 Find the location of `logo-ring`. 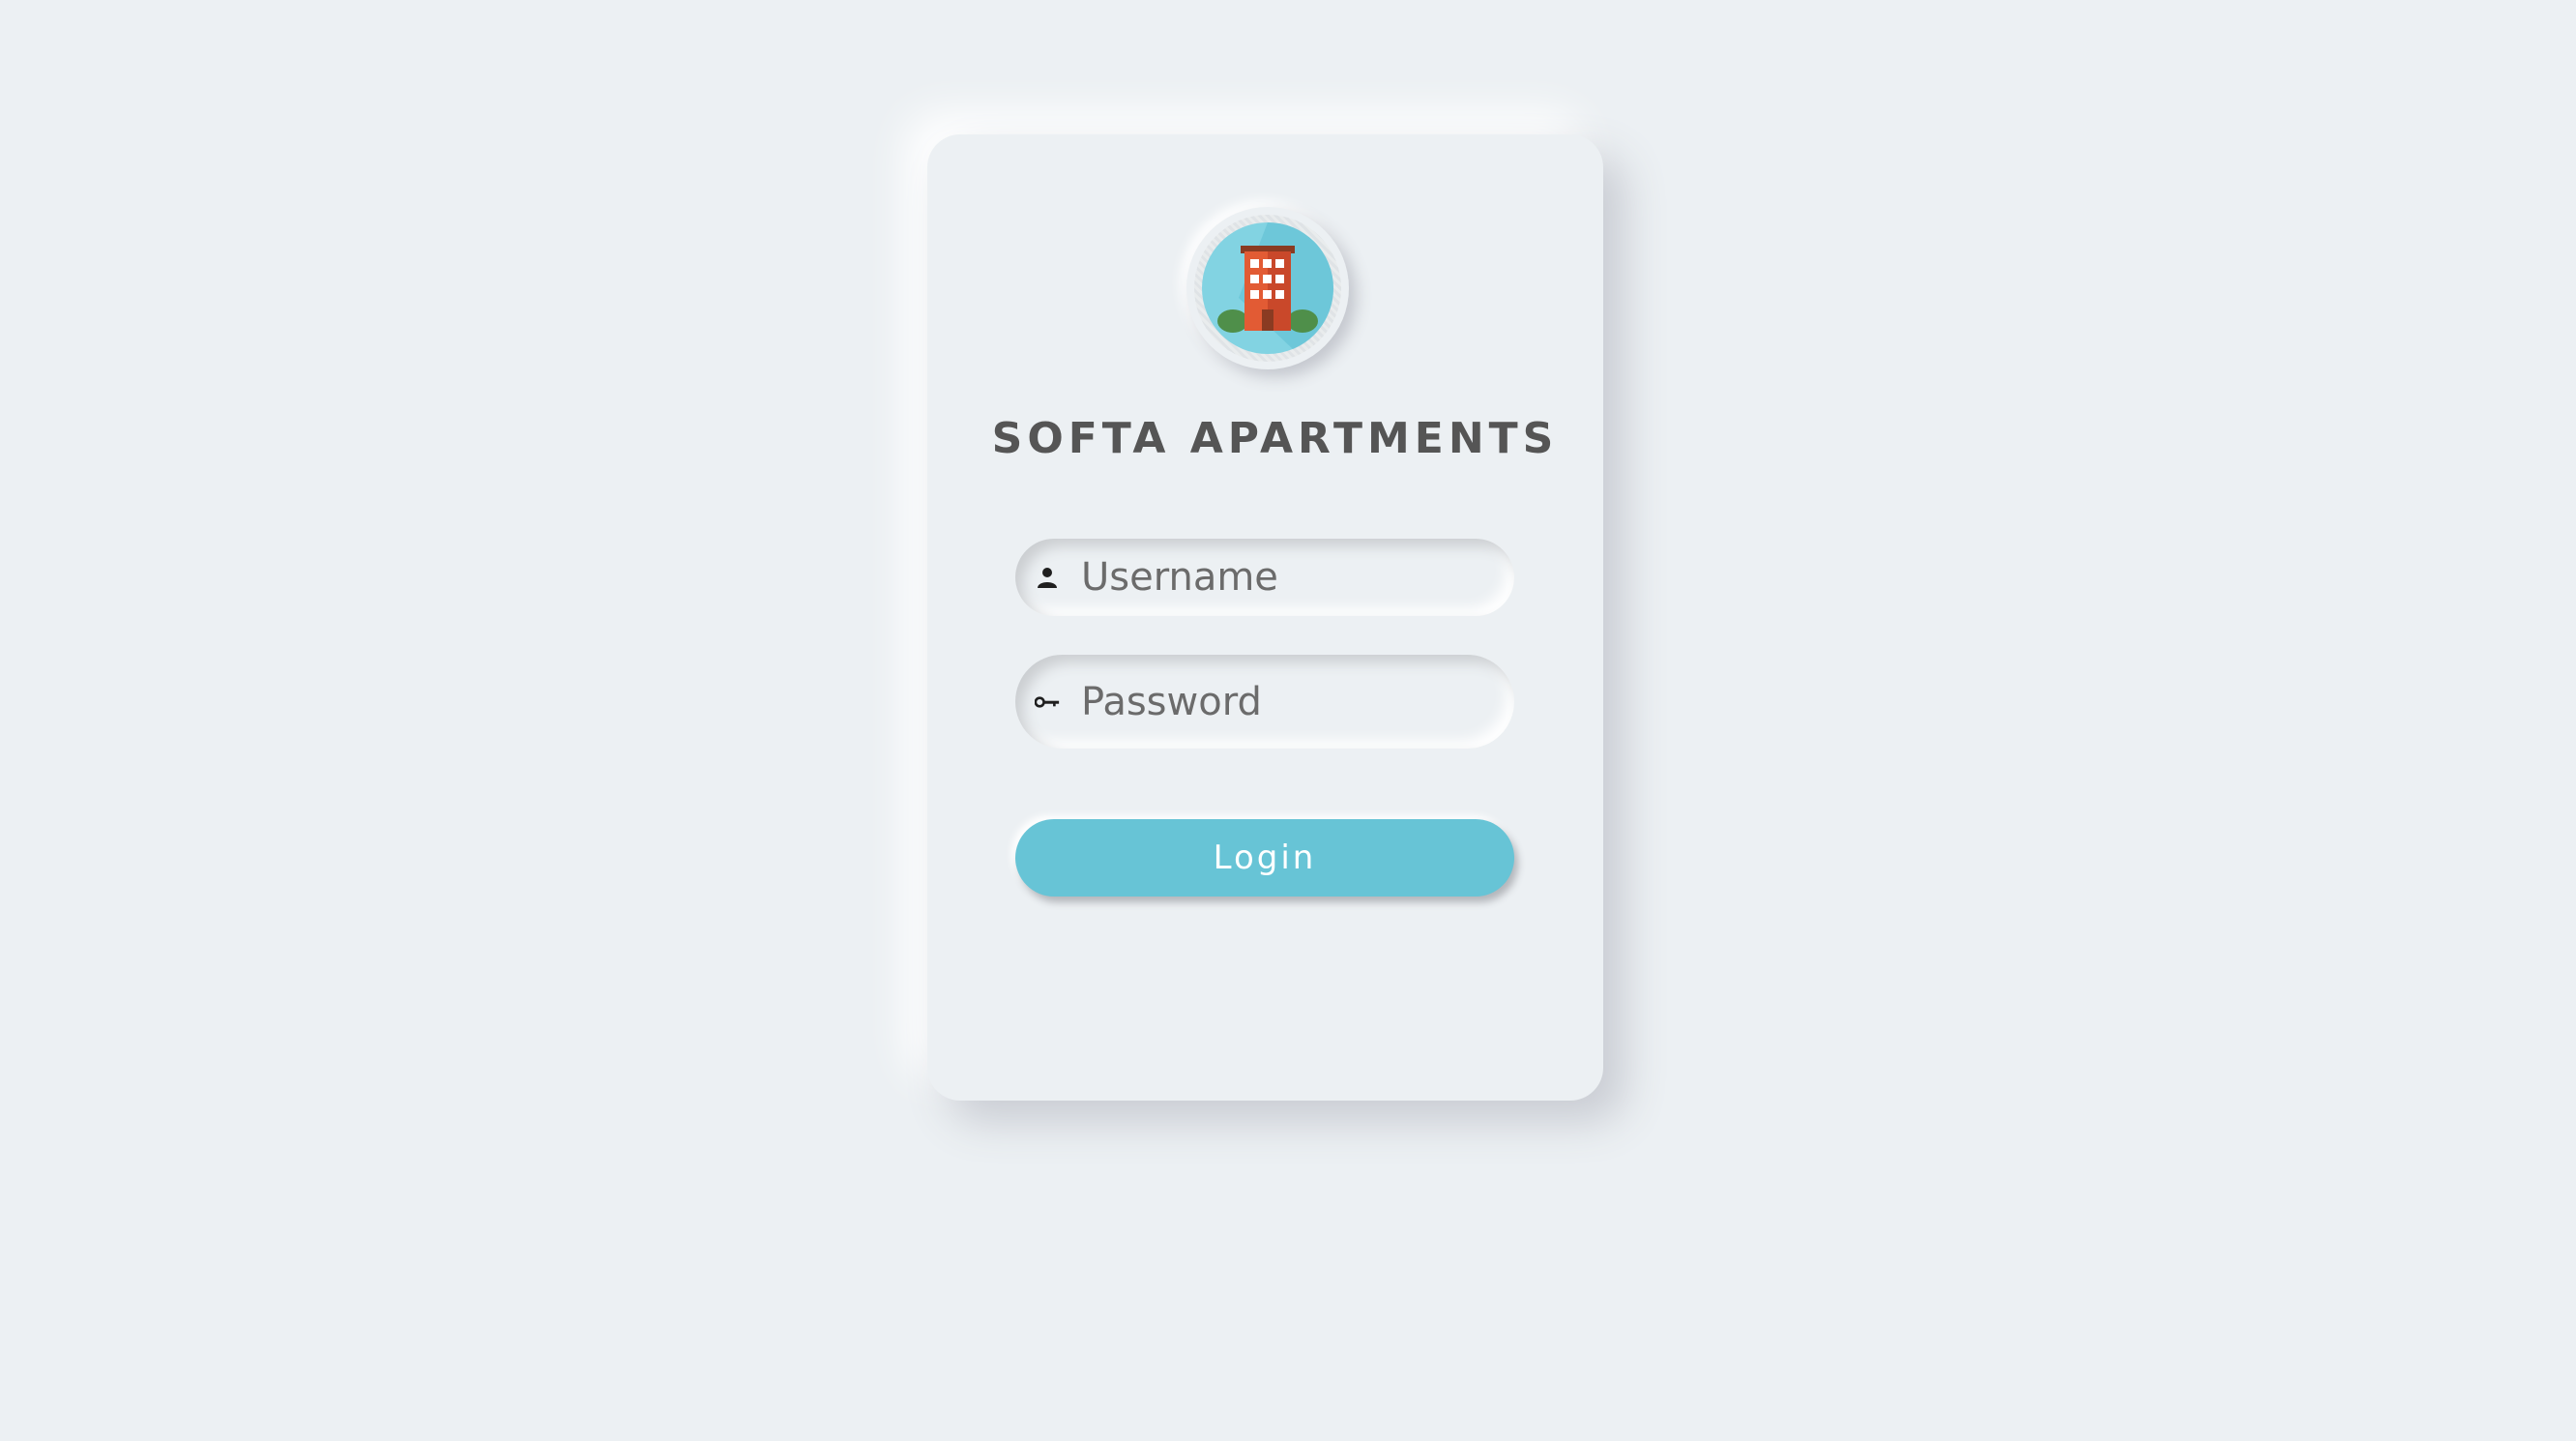

logo-ring is located at coordinates (1267, 289).